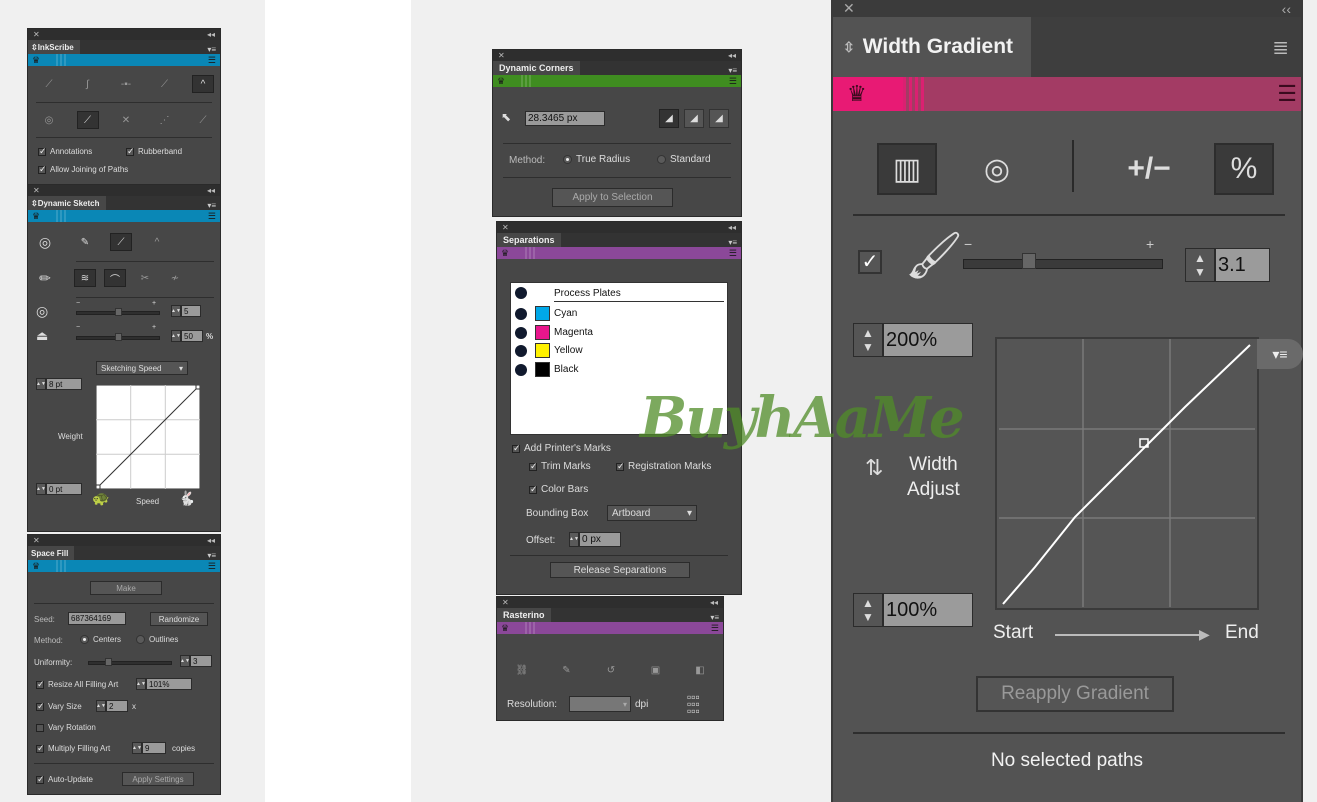 The width and height of the screenshot is (1317, 802). Describe the element at coordinates (1286, 47) in the screenshot. I see `panel-menu-icon: ≣` at that location.